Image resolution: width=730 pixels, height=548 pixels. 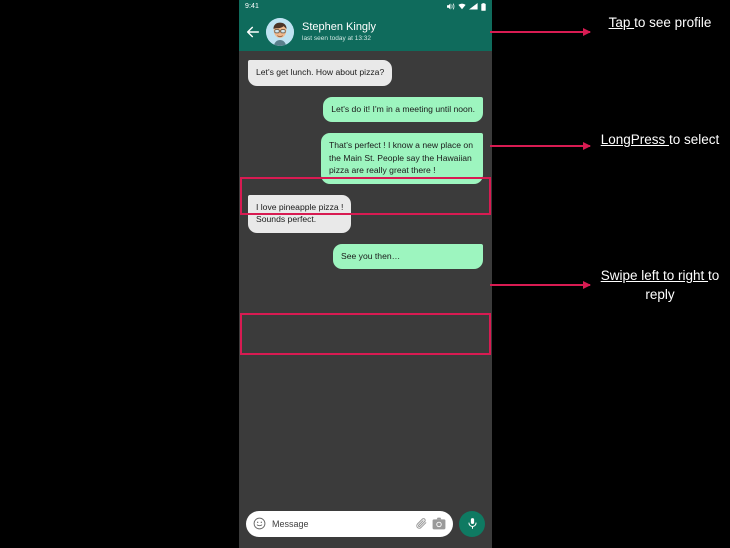 I want to click on annotation-tap-profile: Tap to see profile, so click(x=660, y=22).